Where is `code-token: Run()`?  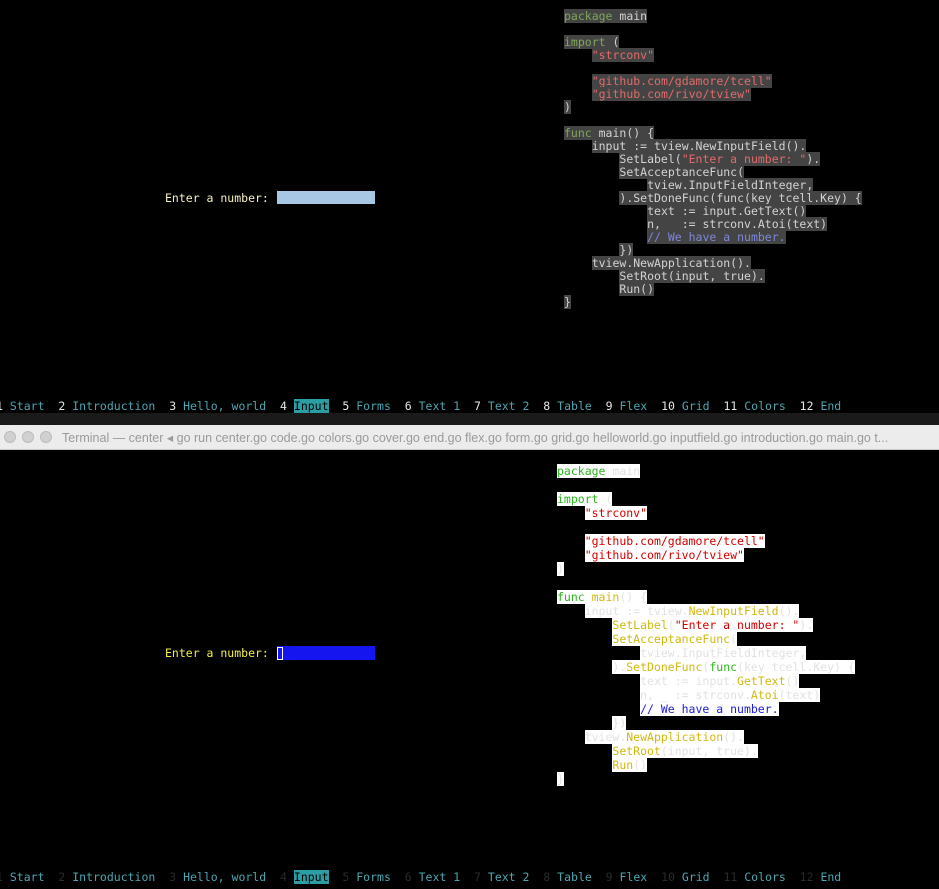
code-token: Run() is located at coordinates (637, 289).